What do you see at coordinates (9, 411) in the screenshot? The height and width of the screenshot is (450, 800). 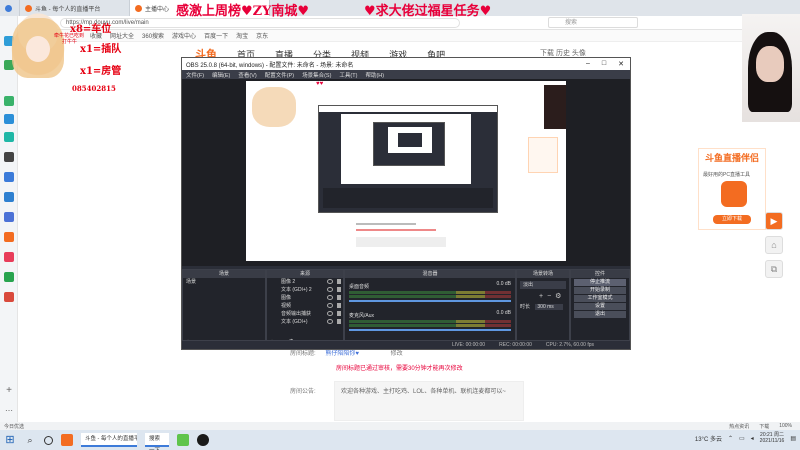 I see `sidebar-more-icon: ⋯` at bounding box center [9, 411].